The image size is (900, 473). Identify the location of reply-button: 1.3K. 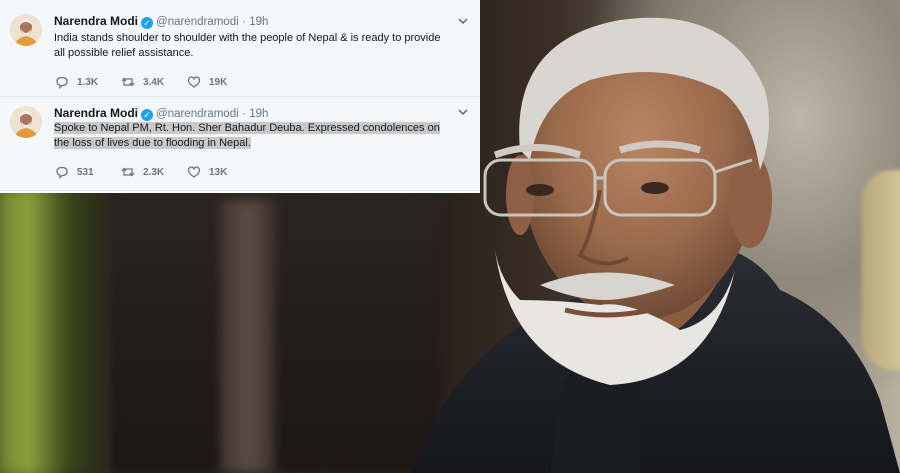
(88, 82).